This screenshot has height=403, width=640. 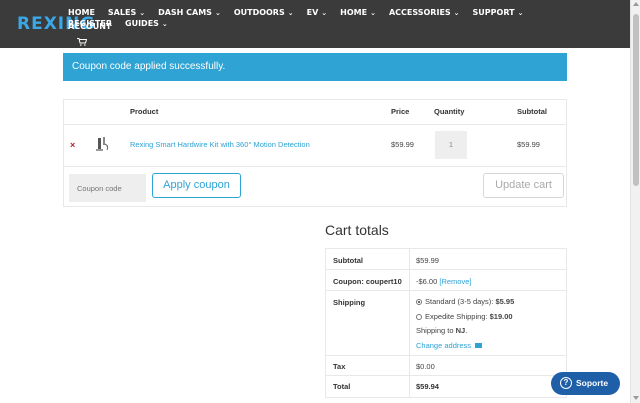 What do you see at coordinates (635, 201) in the screenshot?
I see `page-scrollbar` at bounding box center [635, 201].